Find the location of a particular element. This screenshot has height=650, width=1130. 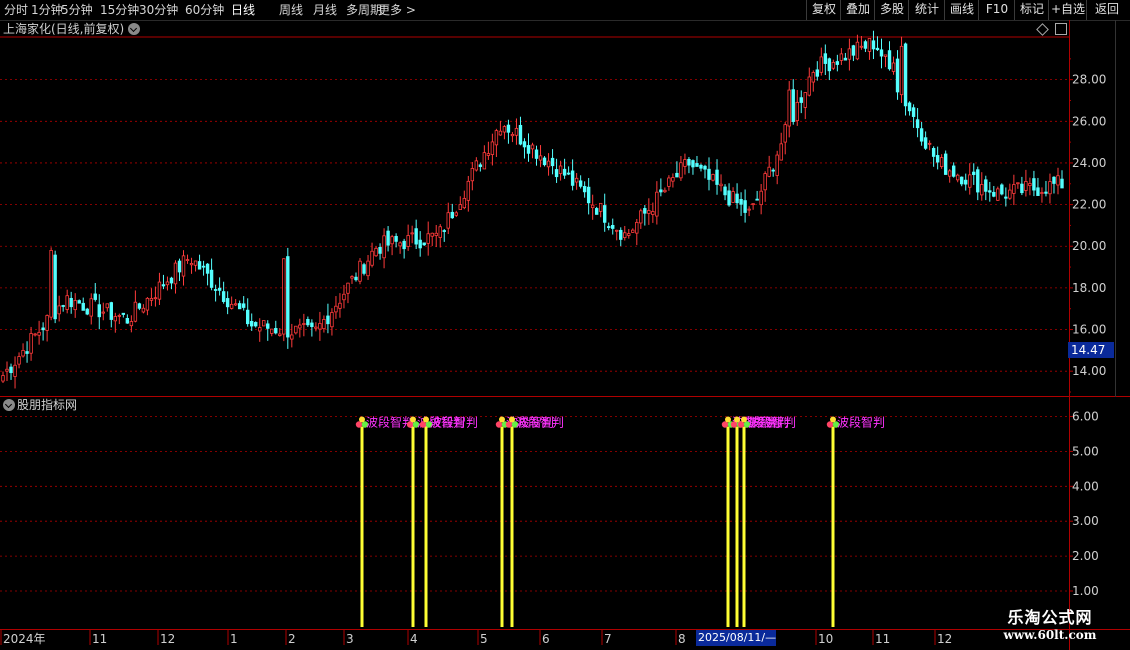

site-watermark: 乐淘公式网 www.60lt.com is located at coordinates (1050, 625).